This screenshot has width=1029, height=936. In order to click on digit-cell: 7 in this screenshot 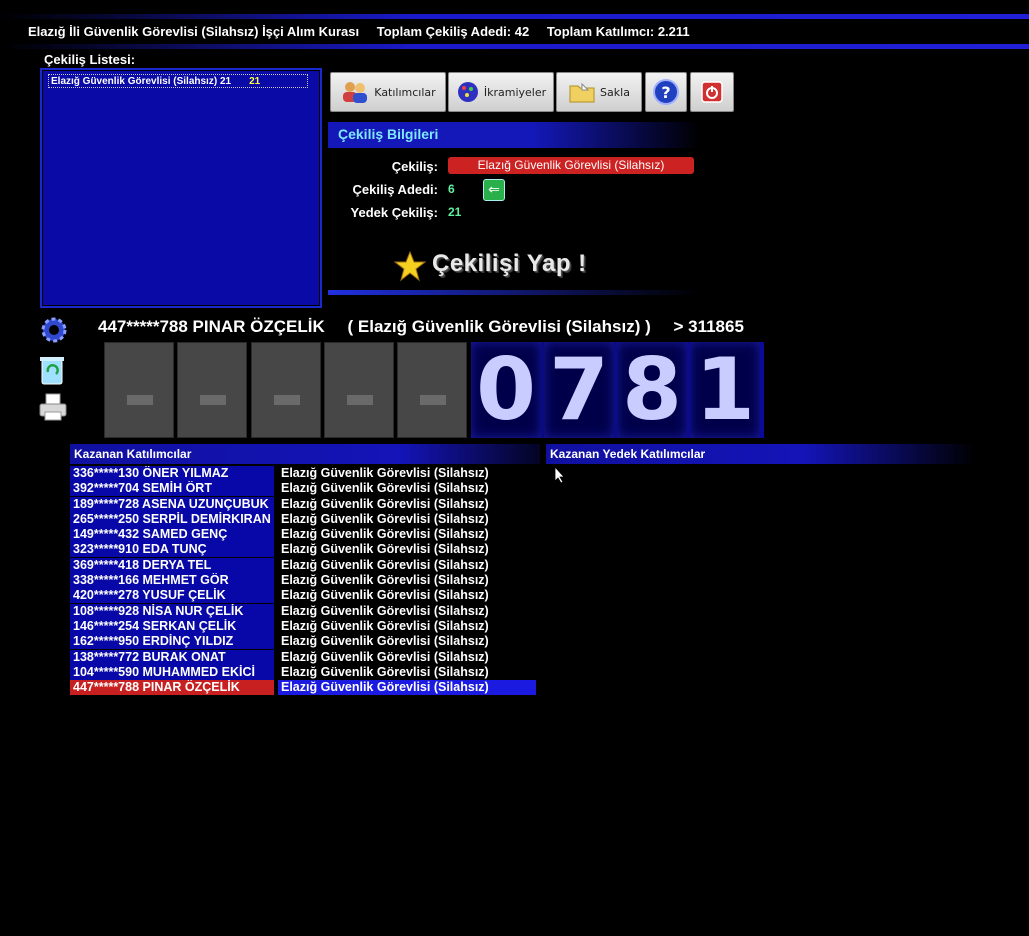, I will do `click(579, 390)`.